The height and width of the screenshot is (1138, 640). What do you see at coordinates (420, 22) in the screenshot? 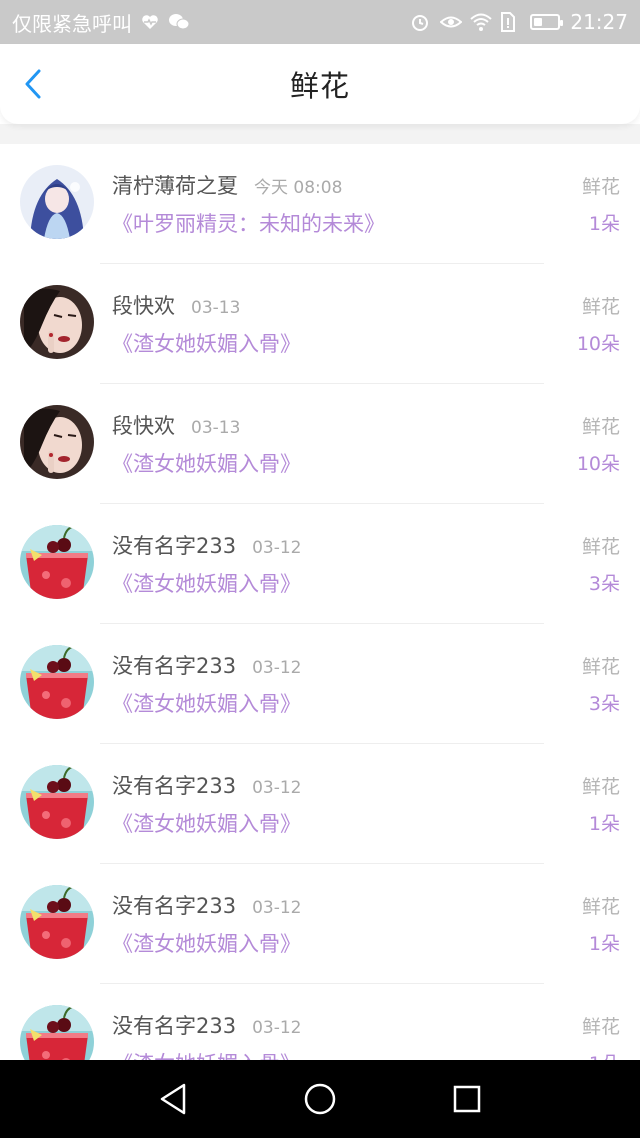
I see `alarm-icon` at bounding box center [420, 22].